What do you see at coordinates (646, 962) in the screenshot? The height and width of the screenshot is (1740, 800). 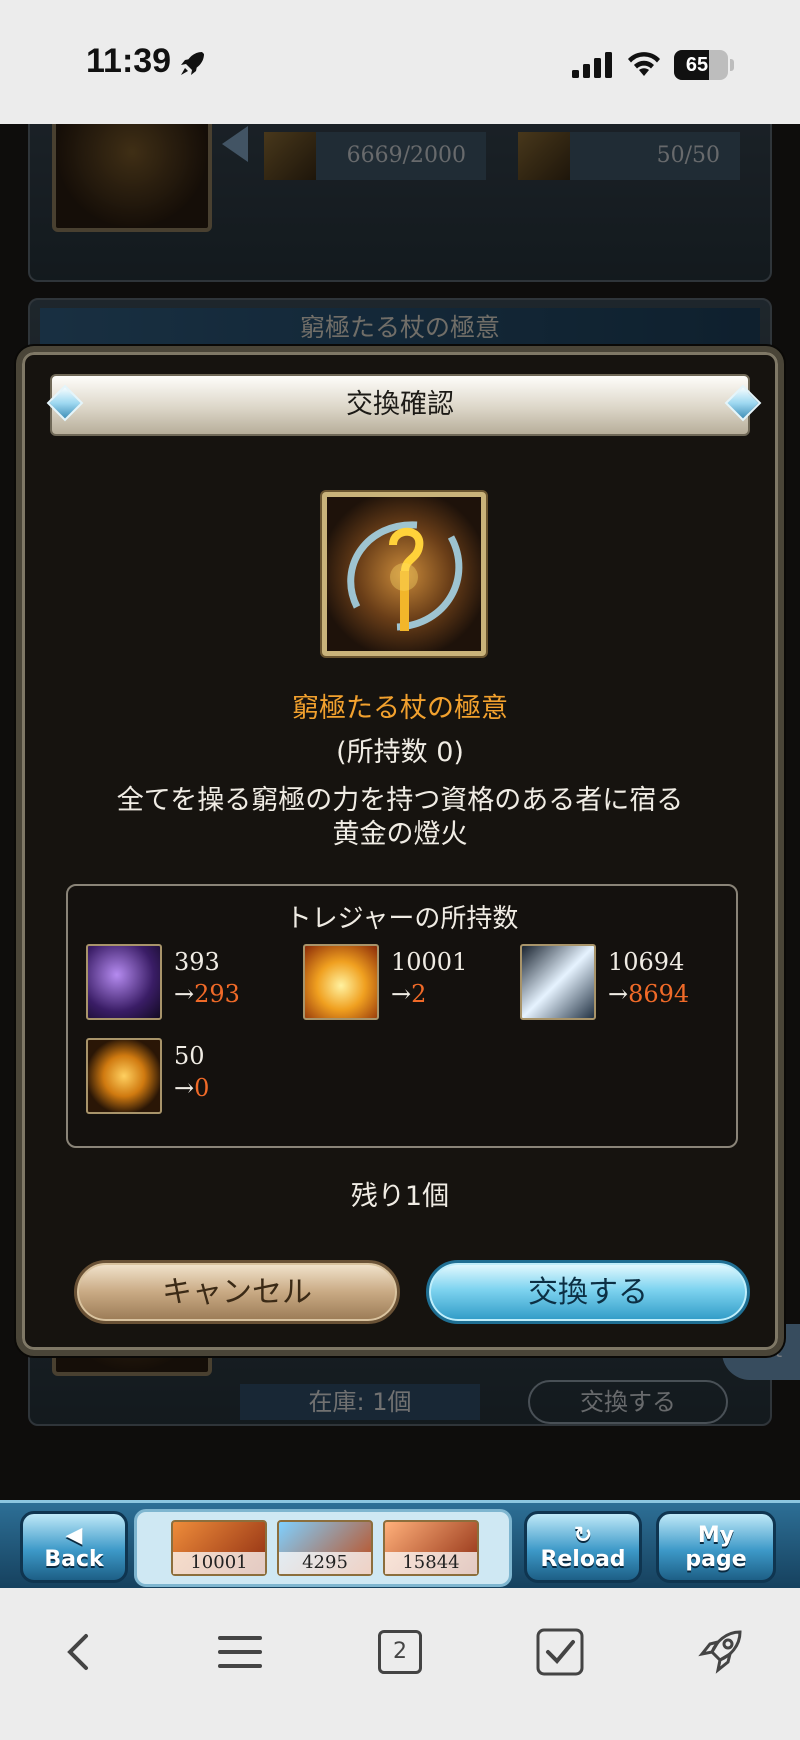 I see `treasure-count-before: 10694` at bounding box center [646, 962].